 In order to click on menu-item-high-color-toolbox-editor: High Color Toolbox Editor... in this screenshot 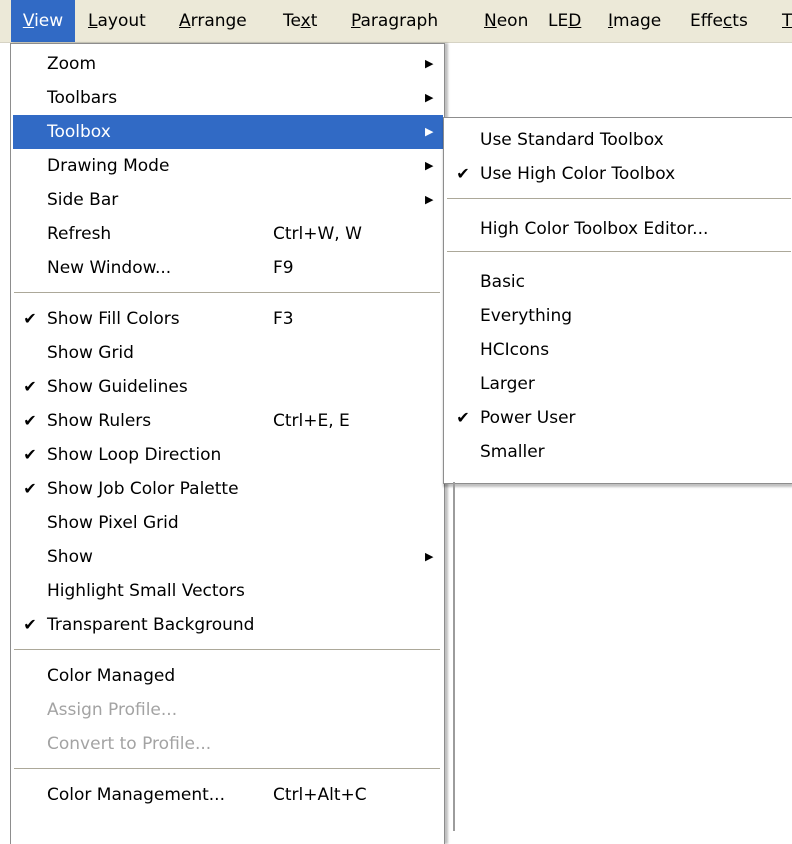, I will do `click(619, 229)`.